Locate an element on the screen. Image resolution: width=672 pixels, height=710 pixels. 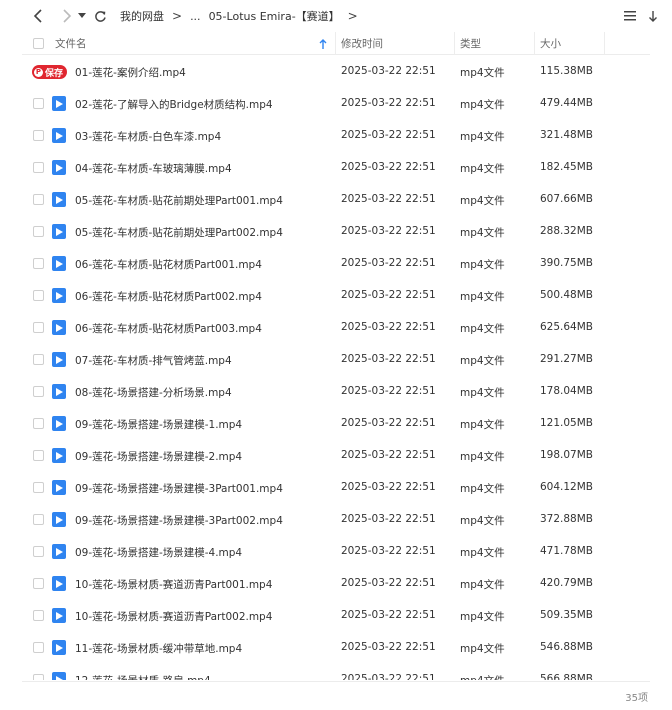
file-name: 12-莲花-场景材质-路肩.mp4 is located at coordinates (143, 676).